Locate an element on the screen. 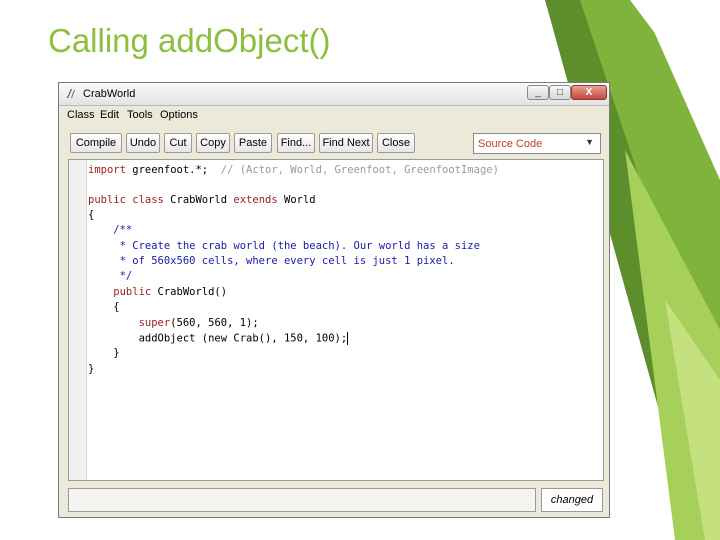 The image size is (720, 540). changed-status-label: changed is located at coordinates (572, 500).